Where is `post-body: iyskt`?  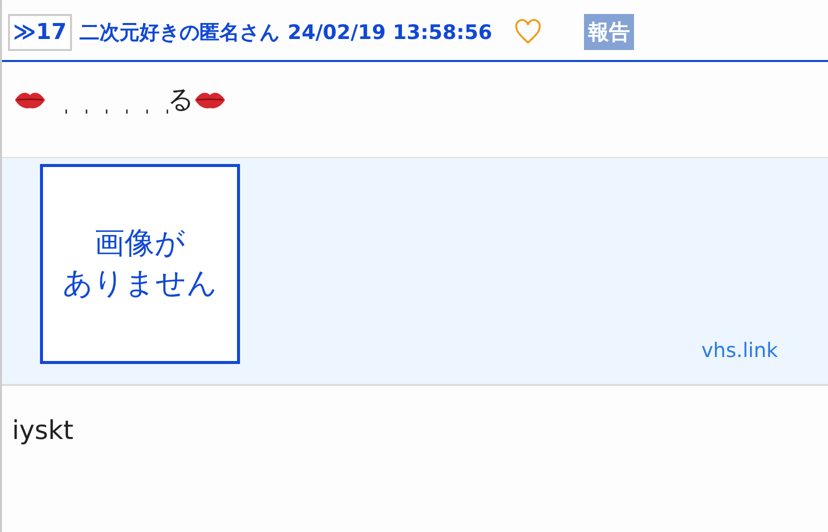
post-body: iyskt is located at coordinates (42, 431).